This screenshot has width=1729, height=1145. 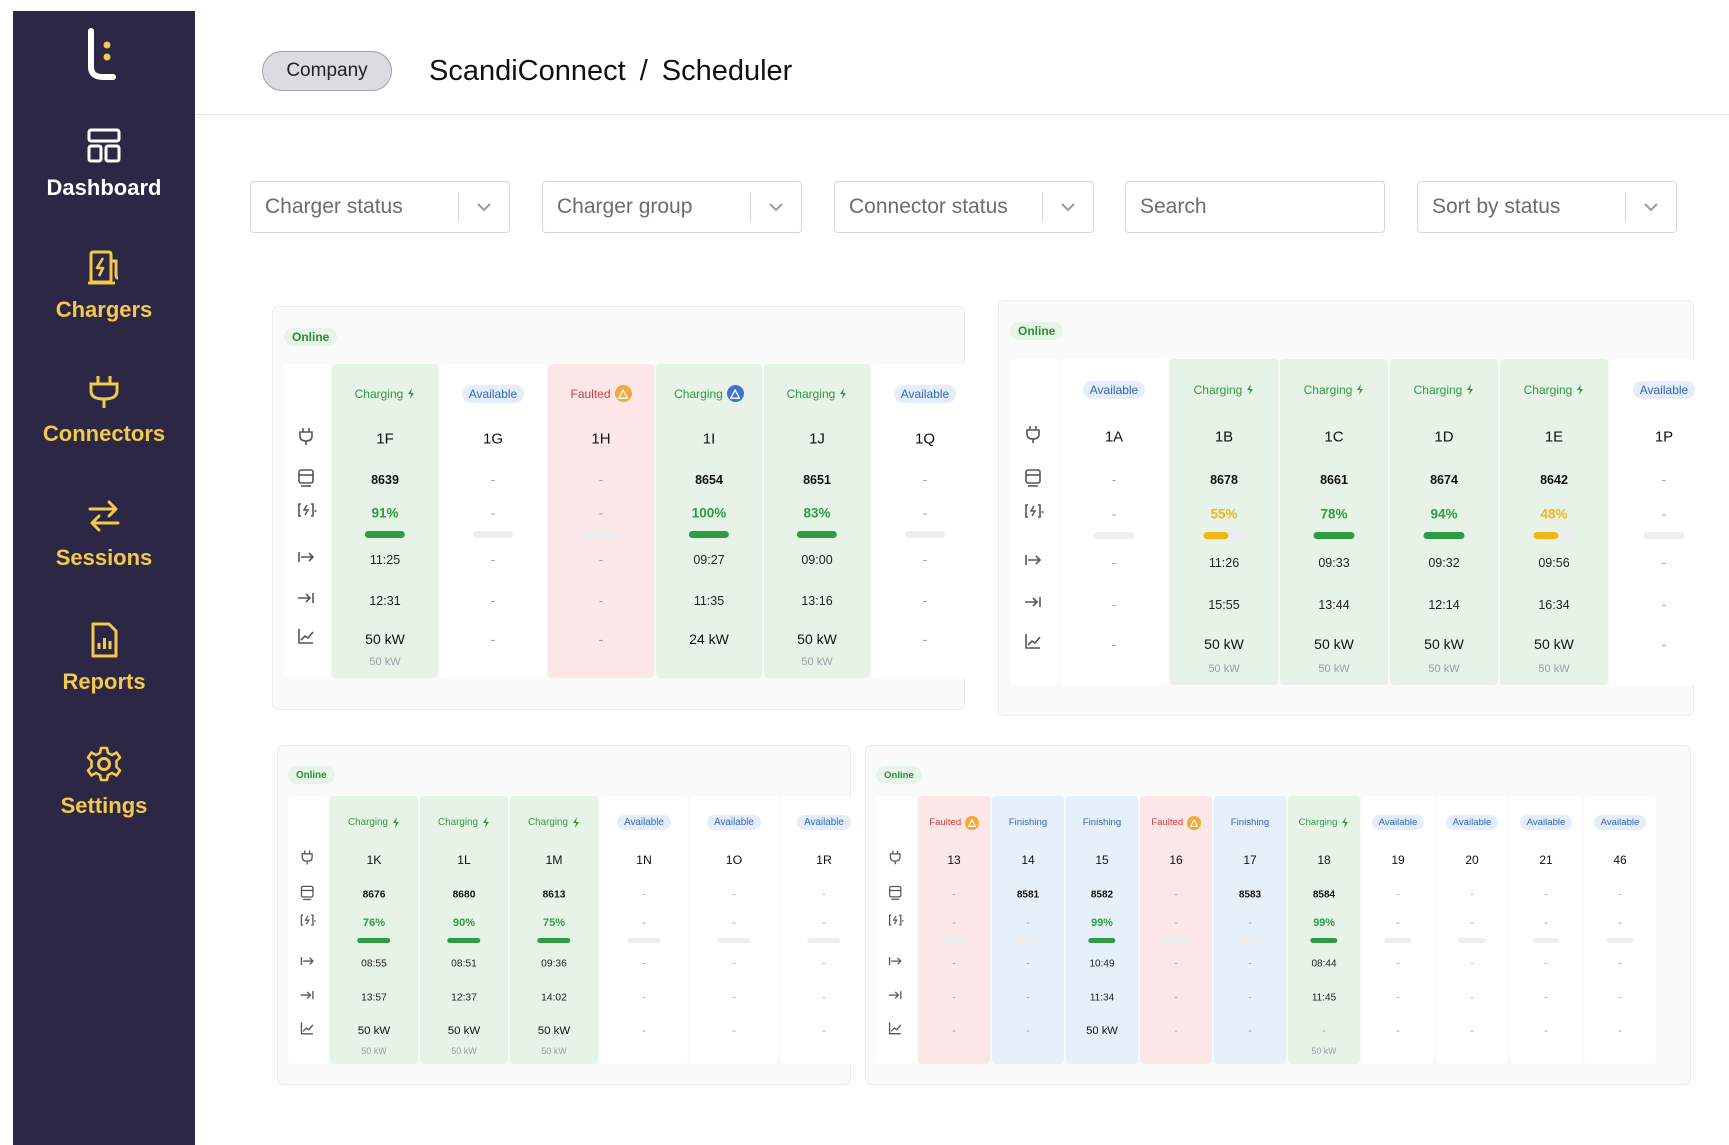 I want to click on sidebar-item-dashboard: Dashboard, so click(x=104, y=182).